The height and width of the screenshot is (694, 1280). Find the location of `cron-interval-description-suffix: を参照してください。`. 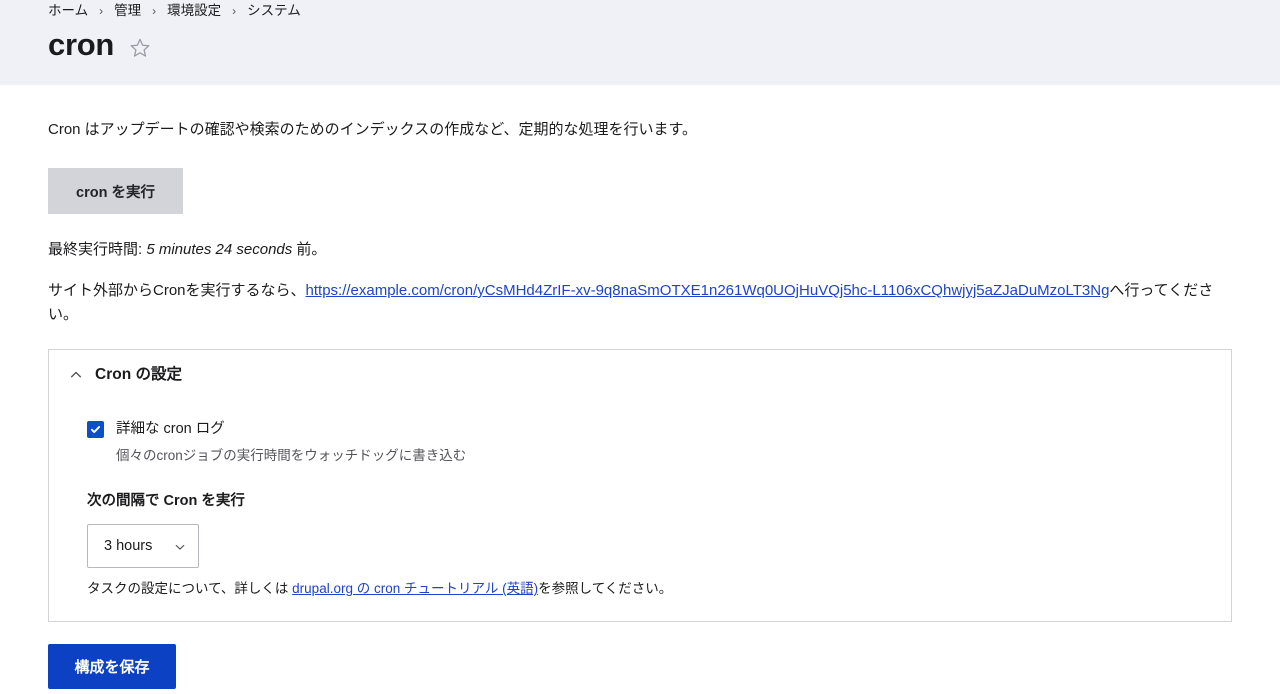

cron-interval-description-suffix: を参照してください。 is located at coordinates (605, 588).